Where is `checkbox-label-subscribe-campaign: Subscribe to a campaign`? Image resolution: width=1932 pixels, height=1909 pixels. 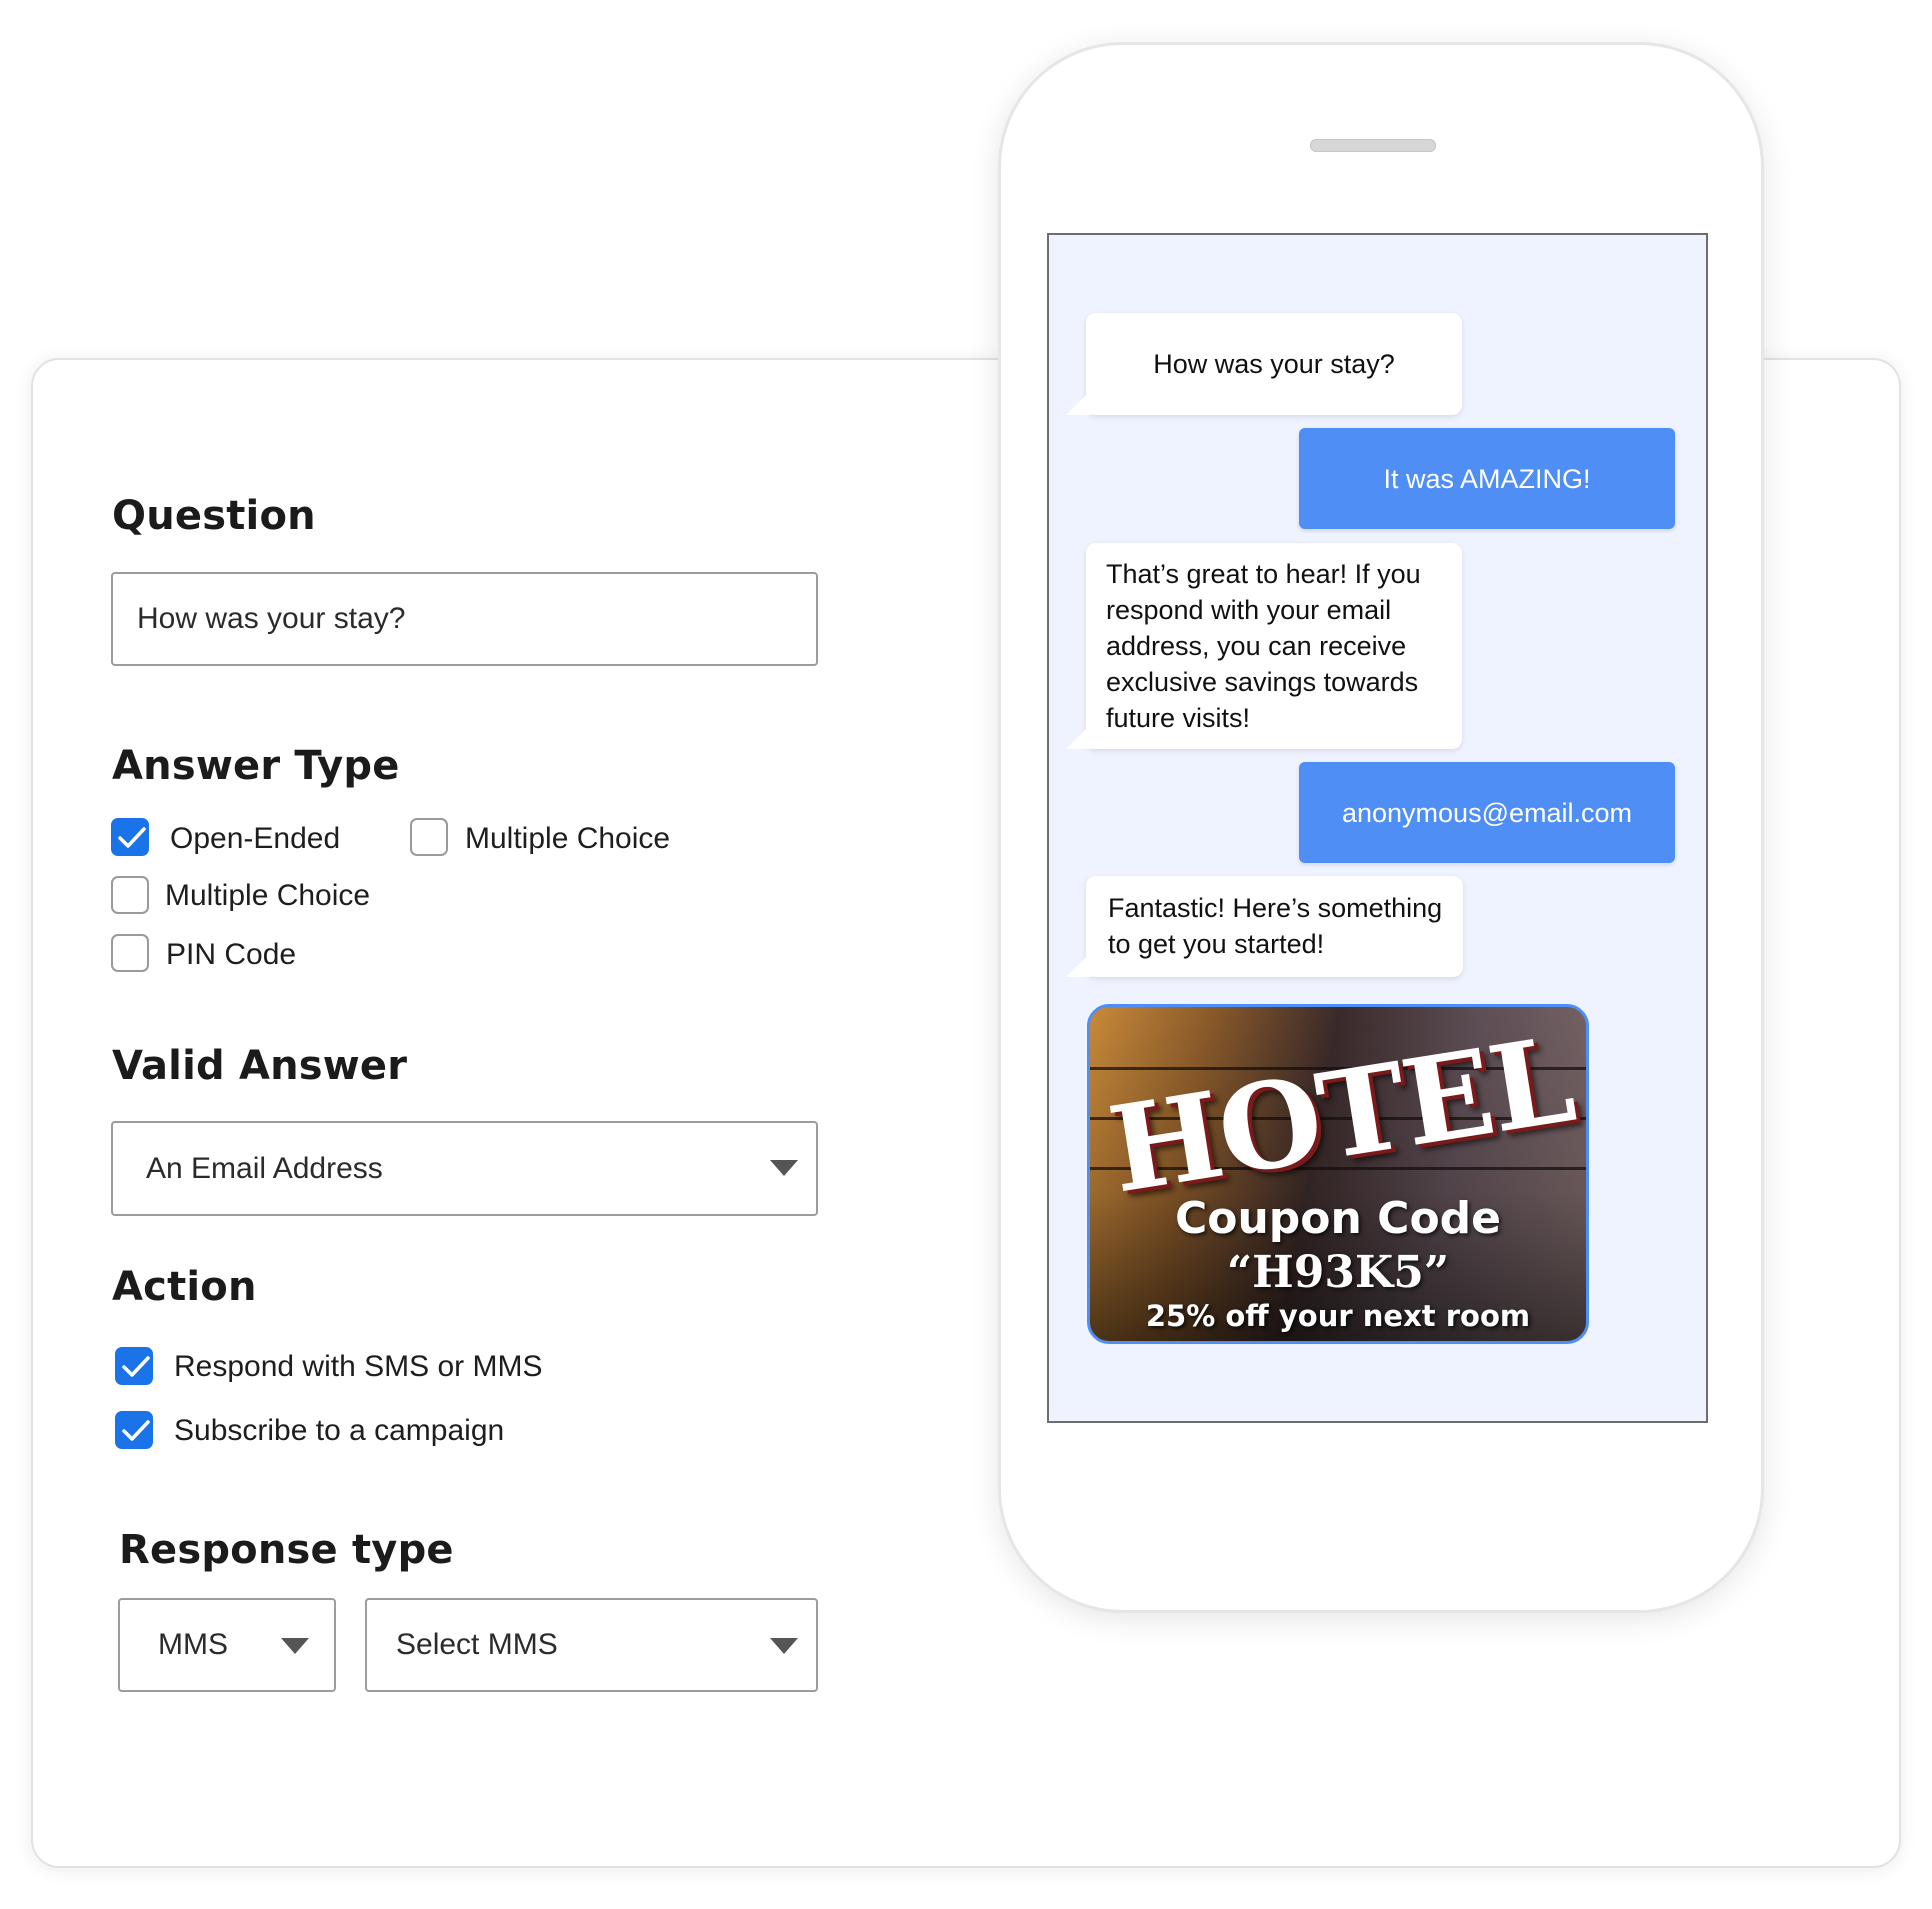
checkbox-label-subscribe-campaign: Subscribe to a campaign is located at coordinates (339, 1430).